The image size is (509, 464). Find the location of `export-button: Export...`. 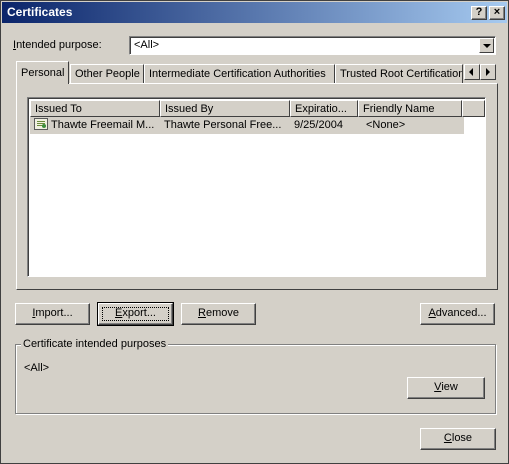

export-button: Export... is located at coordinates (135, 314).